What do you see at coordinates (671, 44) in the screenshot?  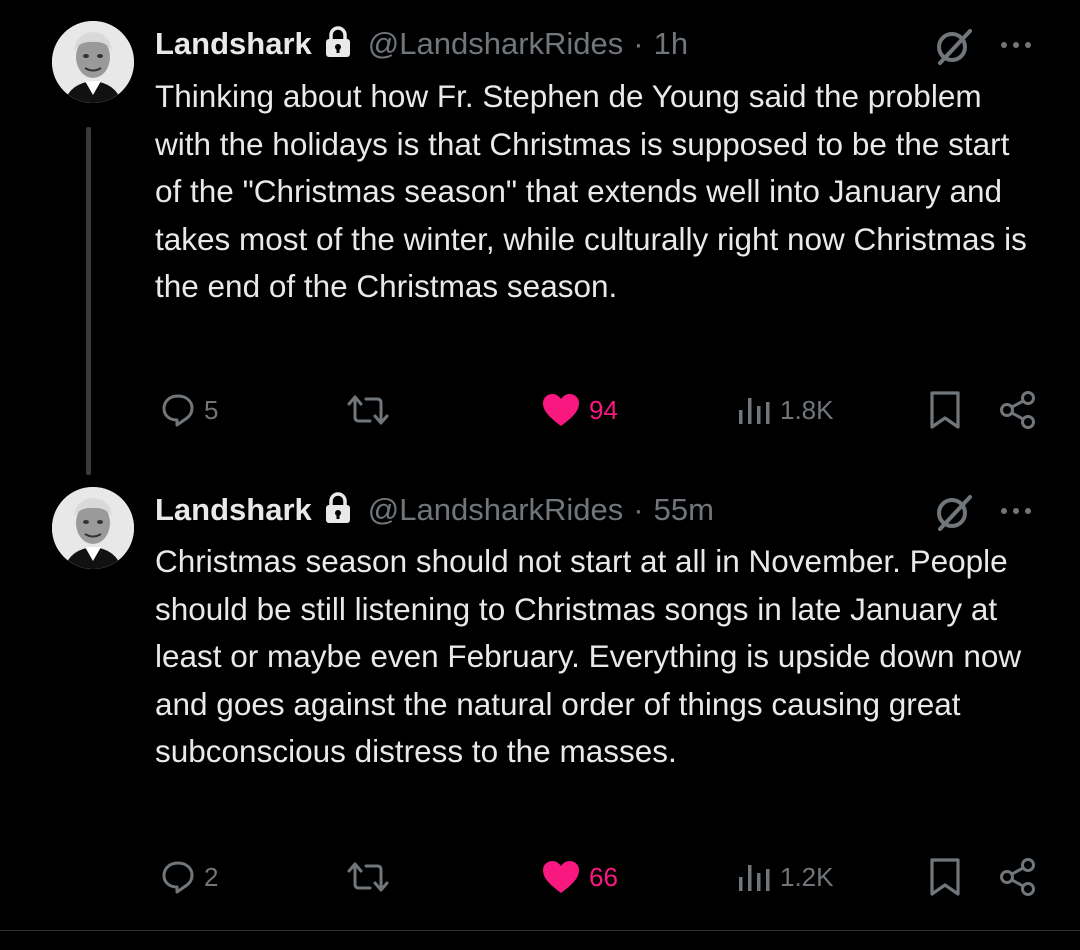 I see `timestamp: 1h` at bounding box center [671, 44].